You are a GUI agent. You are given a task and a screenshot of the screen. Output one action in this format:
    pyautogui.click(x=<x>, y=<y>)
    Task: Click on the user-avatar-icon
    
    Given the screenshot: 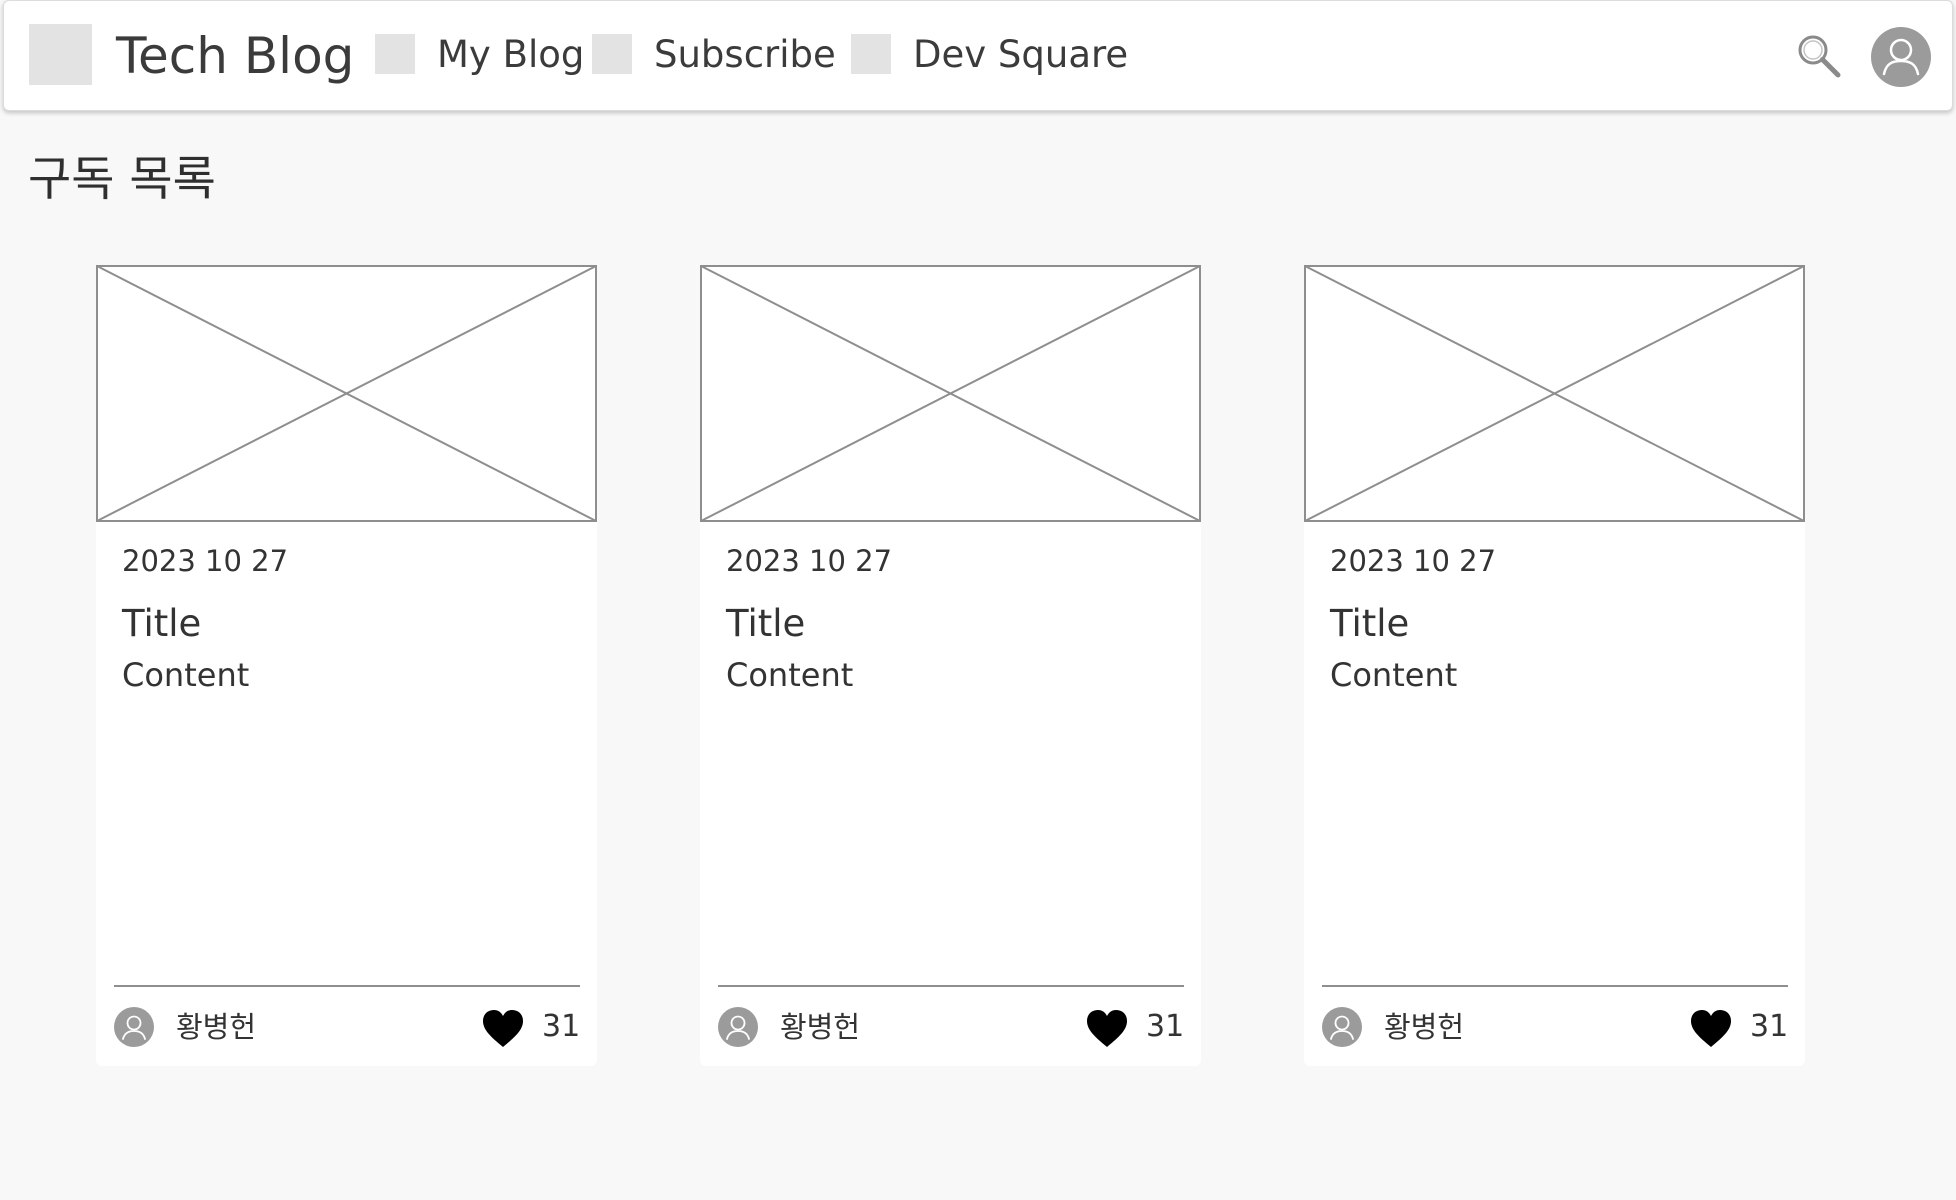 What is the action you would take?
    pyautogui.click(x=1901, y=57)
    